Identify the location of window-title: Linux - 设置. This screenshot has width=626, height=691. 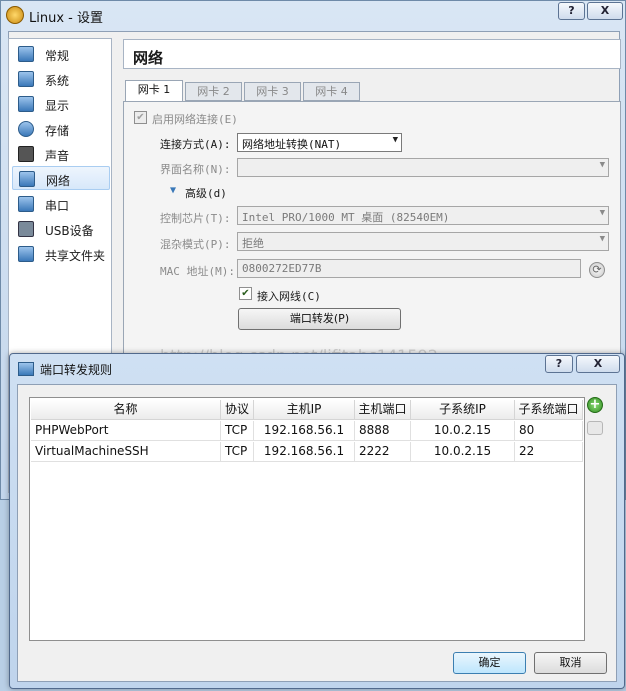
(66, 18).